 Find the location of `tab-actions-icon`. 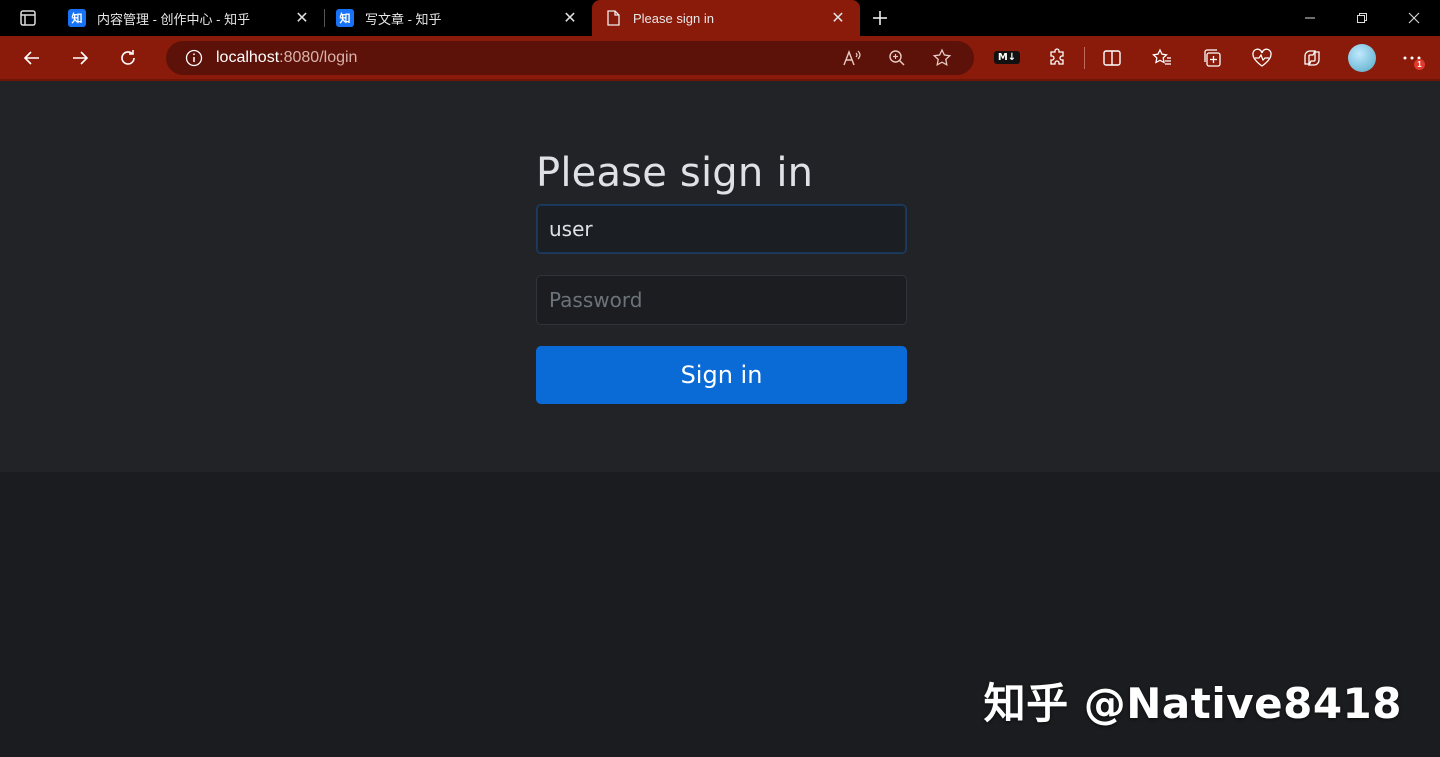

tab-actions-icon is located at coordinates (28, 18).